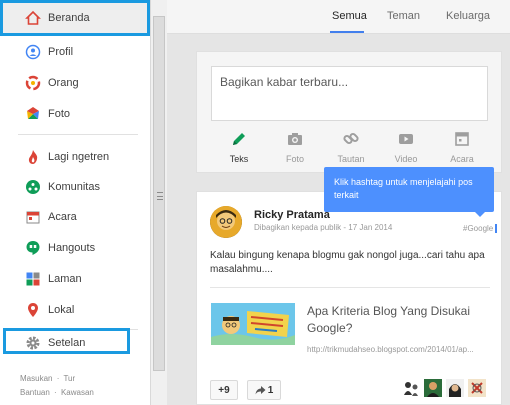 The width and height of the screenshot is (510, 405). I want to click on share-action-acara: Acara, so click(462, 147).